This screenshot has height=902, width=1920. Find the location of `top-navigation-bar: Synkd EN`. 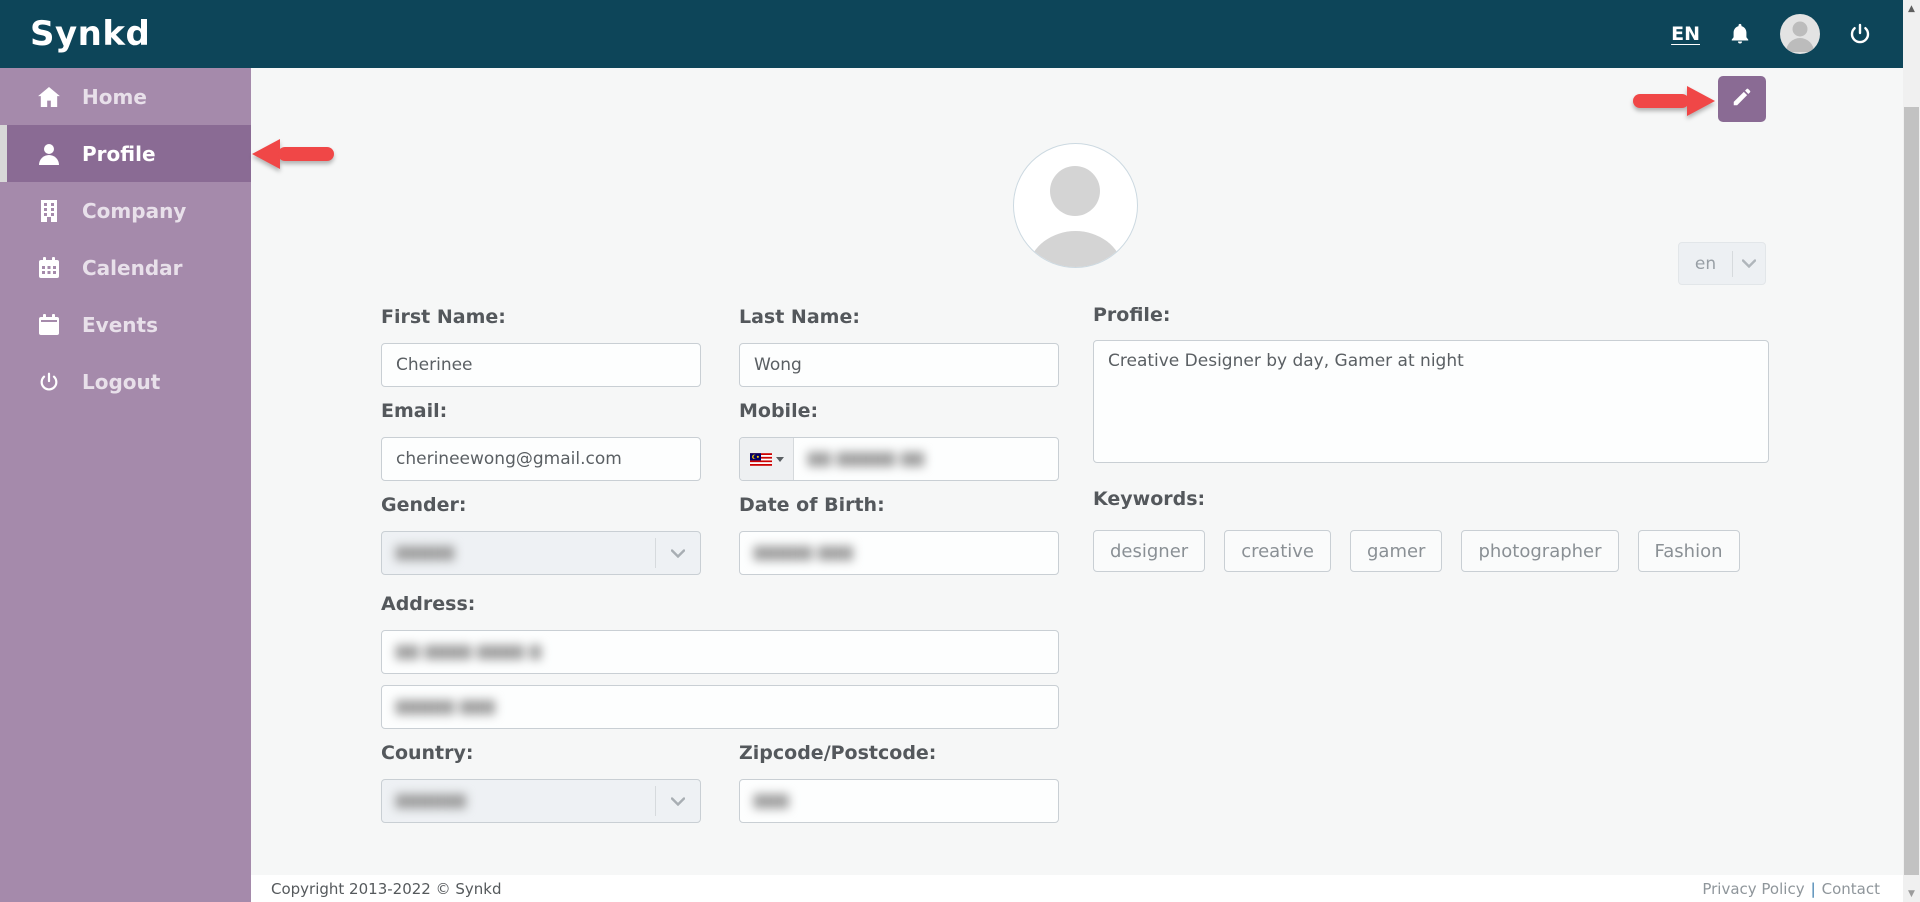

top-navigation-bar: Synkd EN is located at coordinates (960, 34).